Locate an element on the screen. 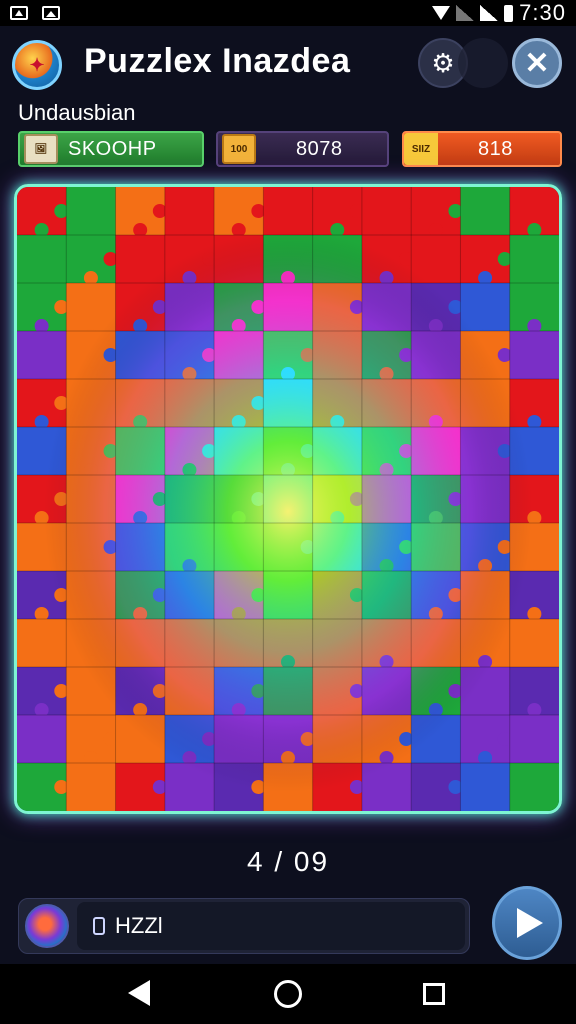  status-bar: 7:30 is located at coordinates (288, 13).